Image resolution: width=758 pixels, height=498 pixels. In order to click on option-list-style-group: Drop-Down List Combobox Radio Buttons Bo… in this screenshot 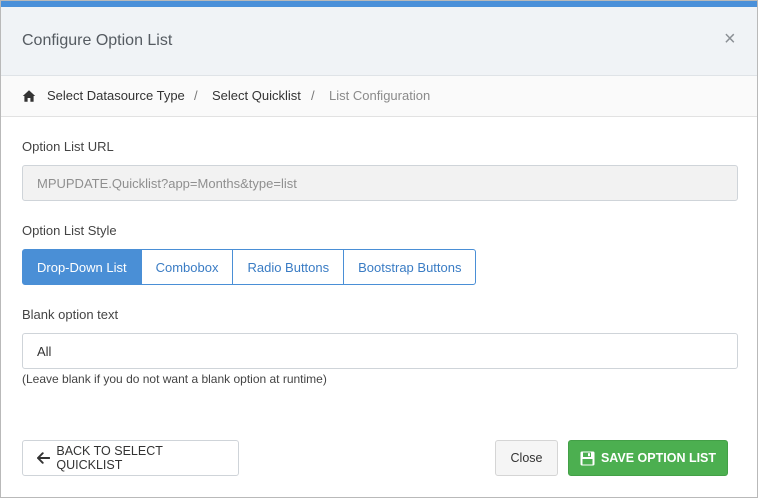, I will do `click(249, 267)`.